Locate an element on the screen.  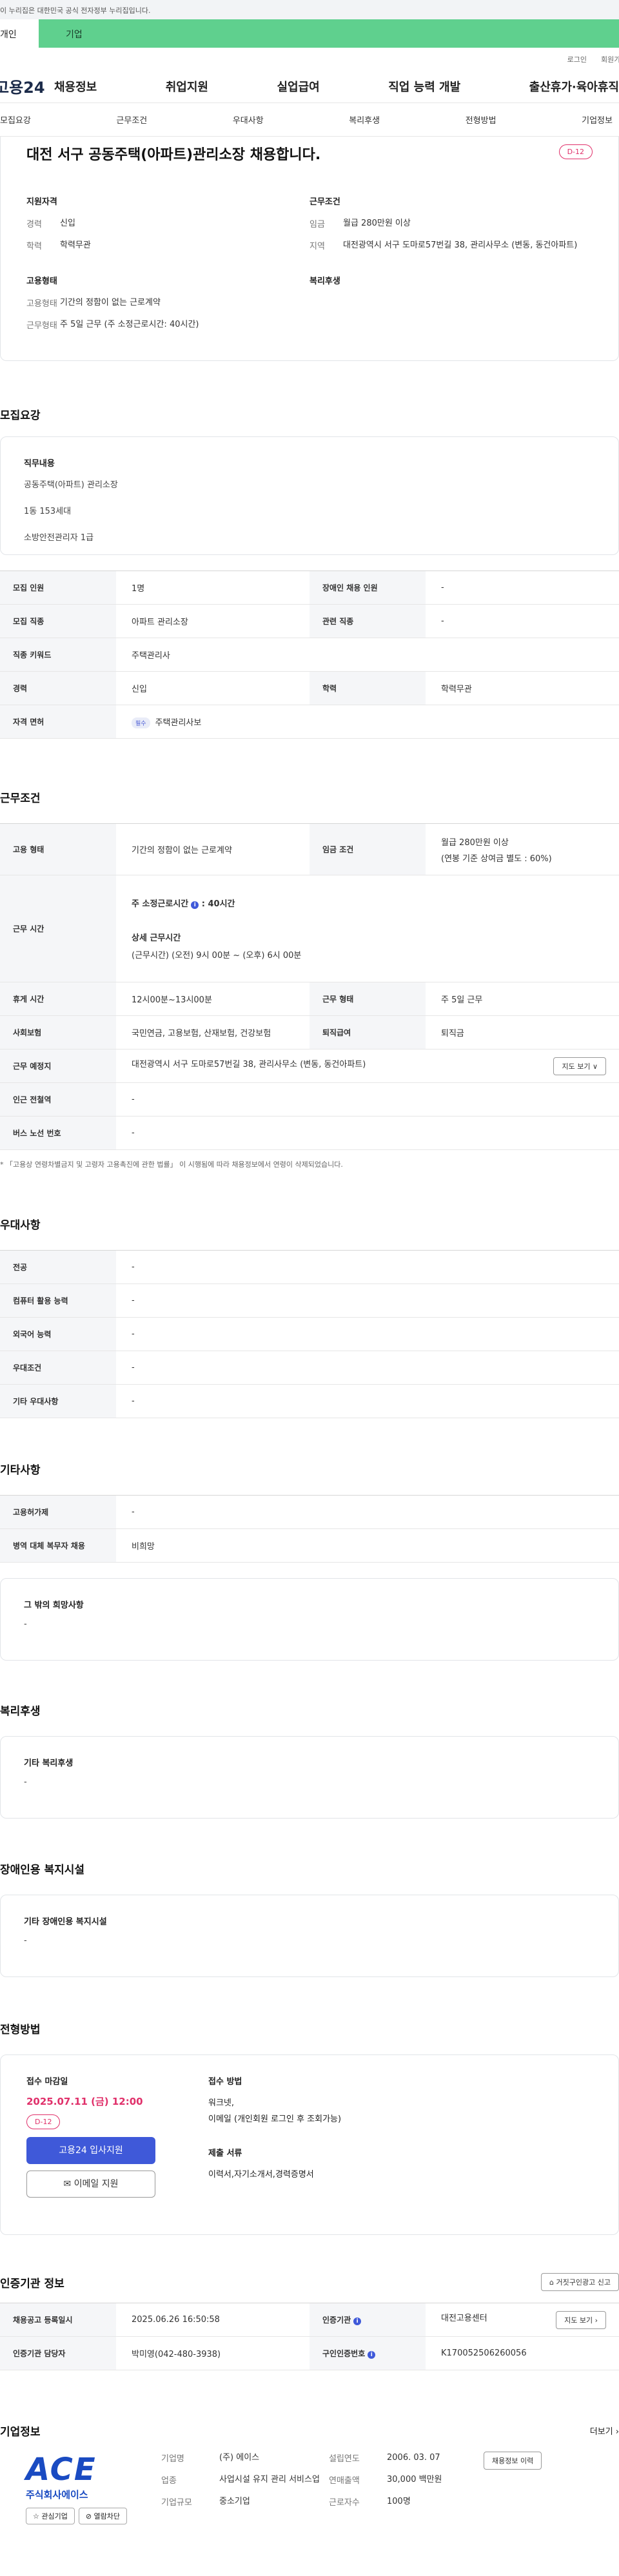
keyword-label: 직종 키워드 is located at coordinates (58, 655).